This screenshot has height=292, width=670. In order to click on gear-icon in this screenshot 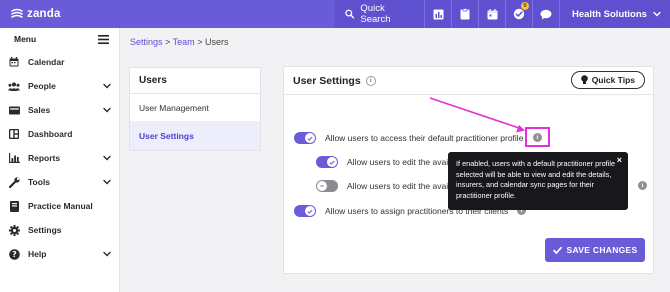, I will do `click(14, 230)`.